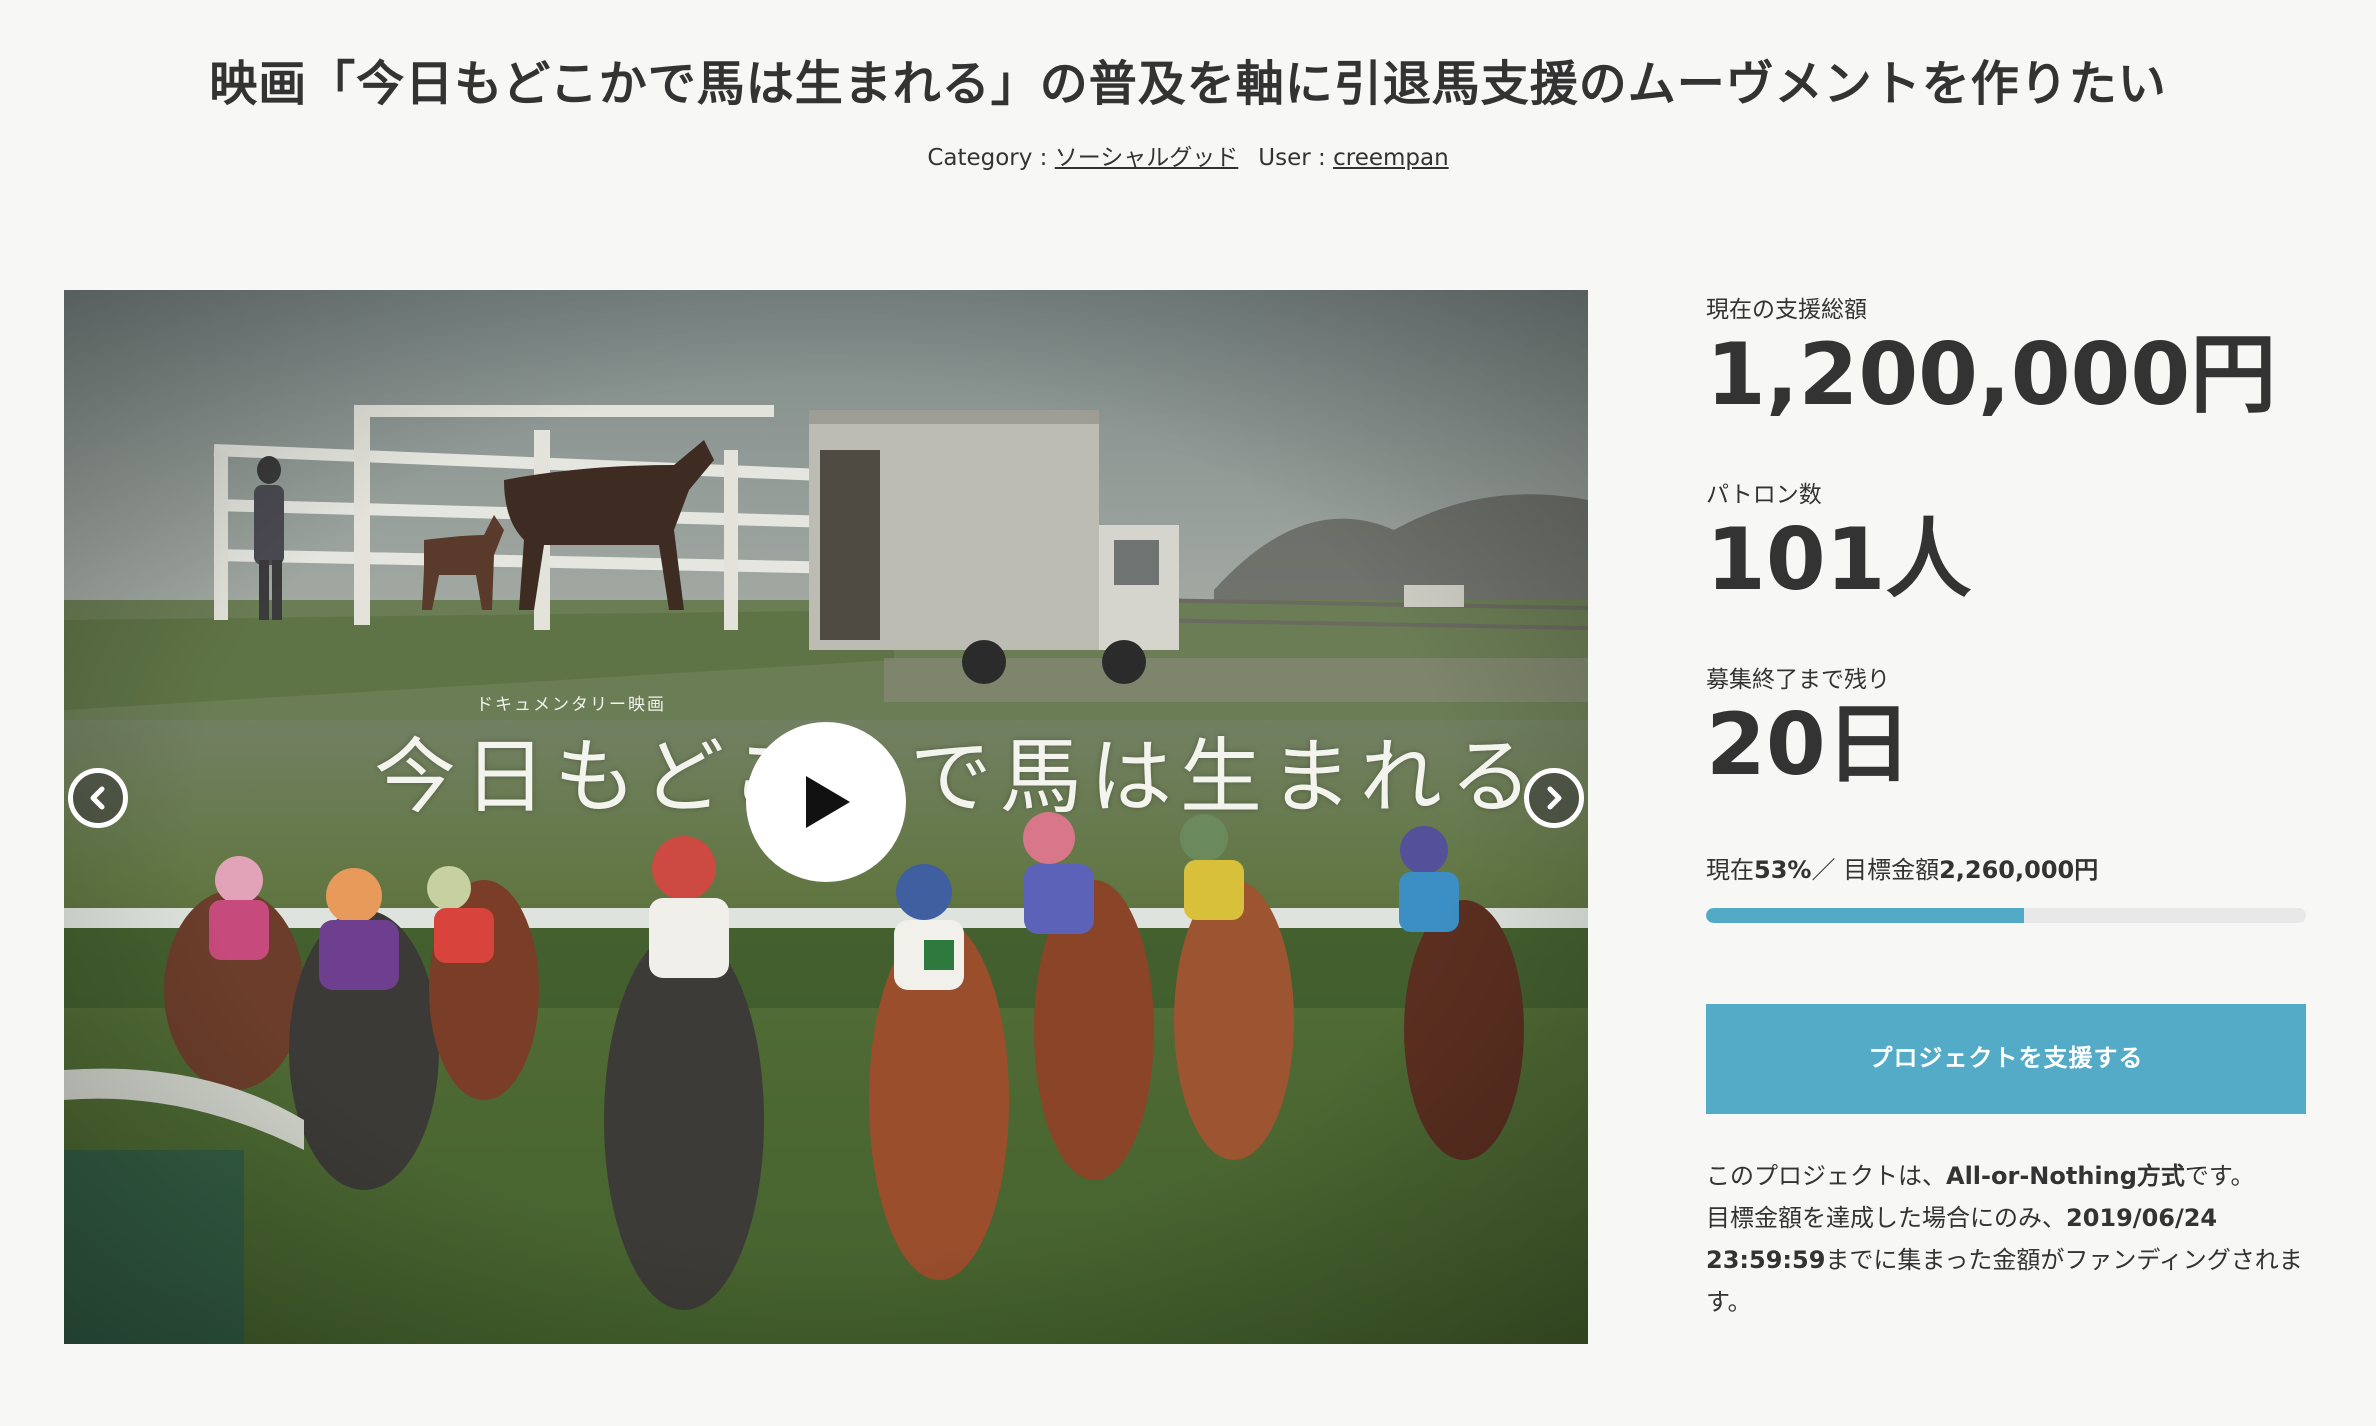 The image size is (2376, 1426). What do you see at coordinates (1786, 310) in the screenshot?
I see `amount-label: 現在の支援総額` at bounding box center [1786, 310].